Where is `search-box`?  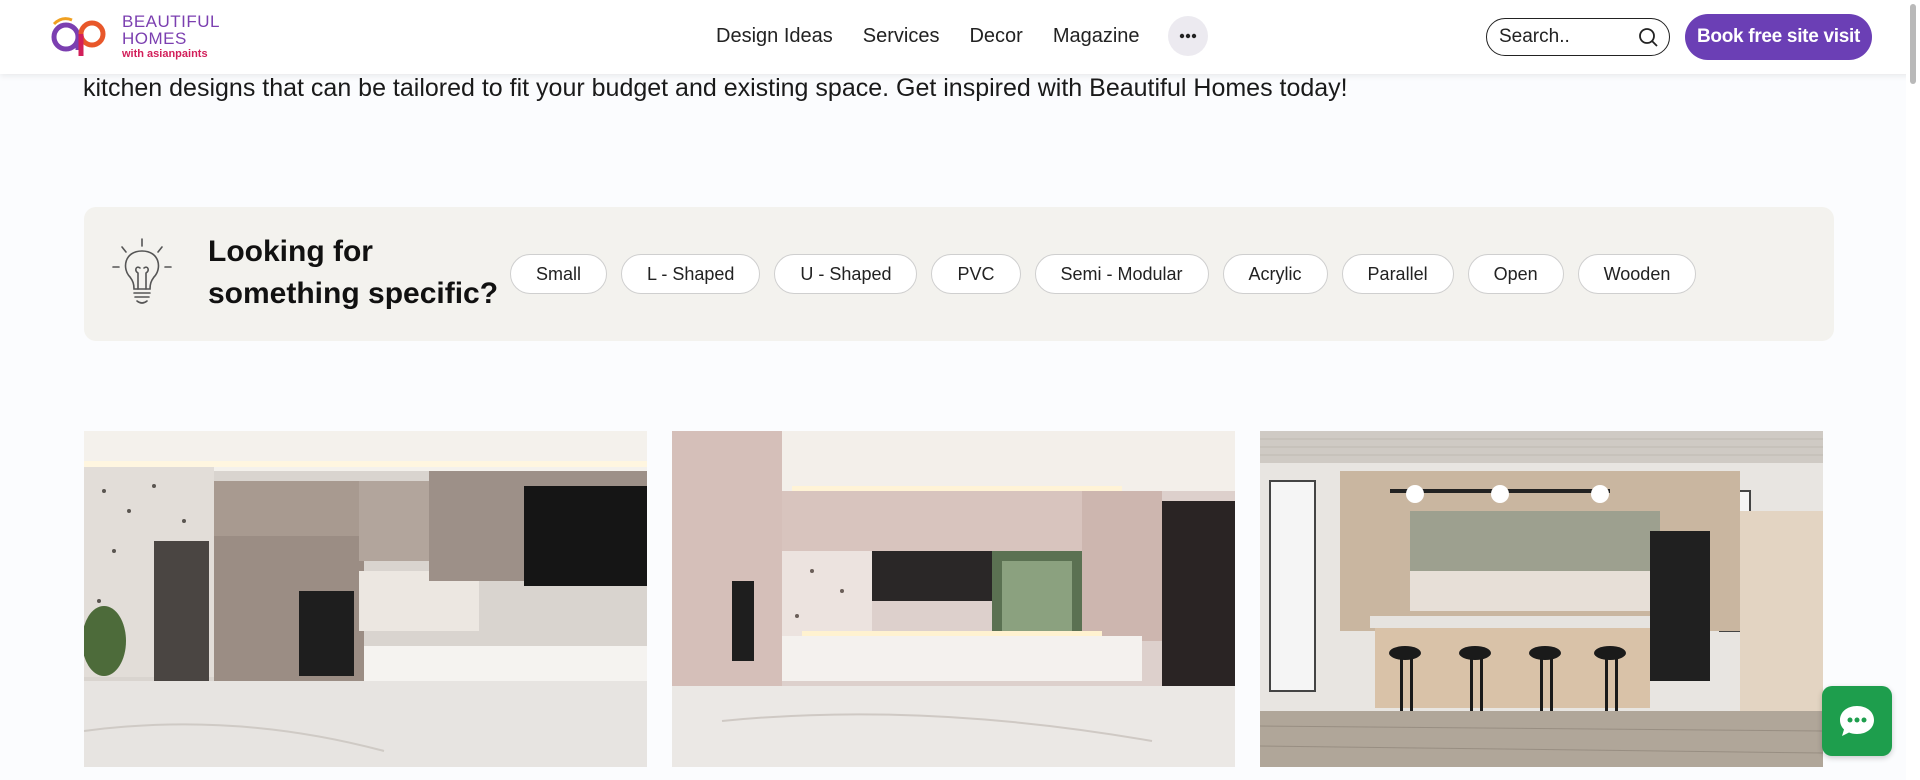 search-box is located at coordinates (1578, 37).